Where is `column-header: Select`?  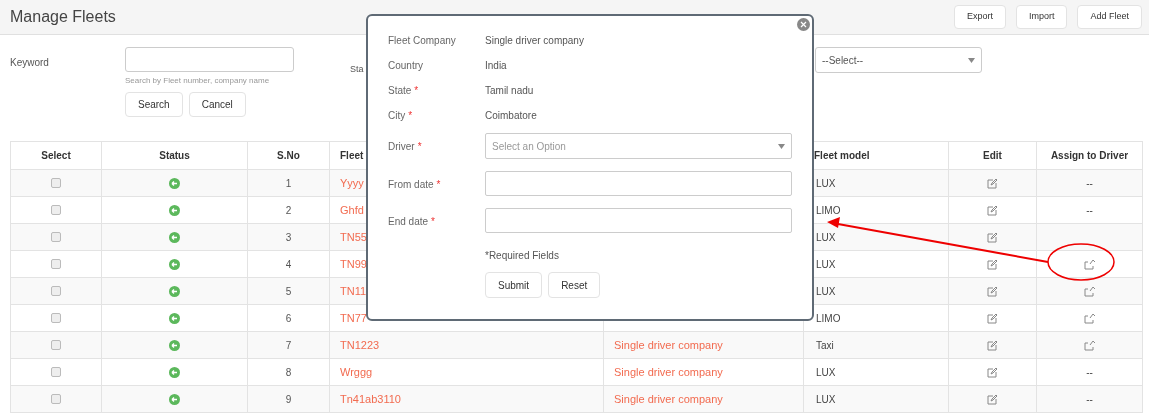 column-header: Select is located at coordinates (56, 156).